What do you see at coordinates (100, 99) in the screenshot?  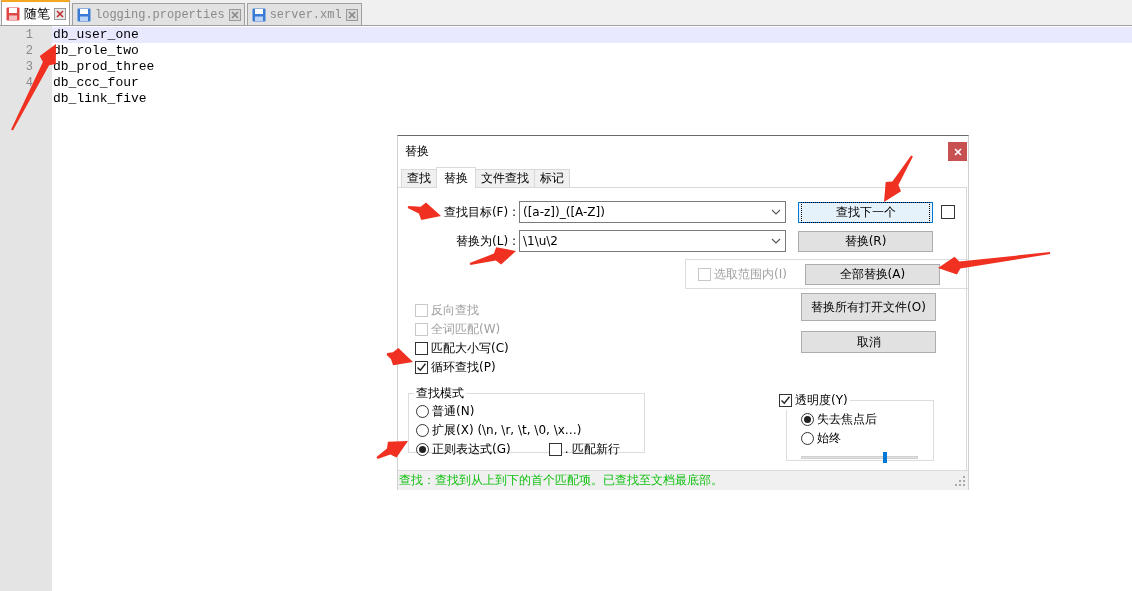 I see `code-line: db_link_five` at bounding box center [100, 99].